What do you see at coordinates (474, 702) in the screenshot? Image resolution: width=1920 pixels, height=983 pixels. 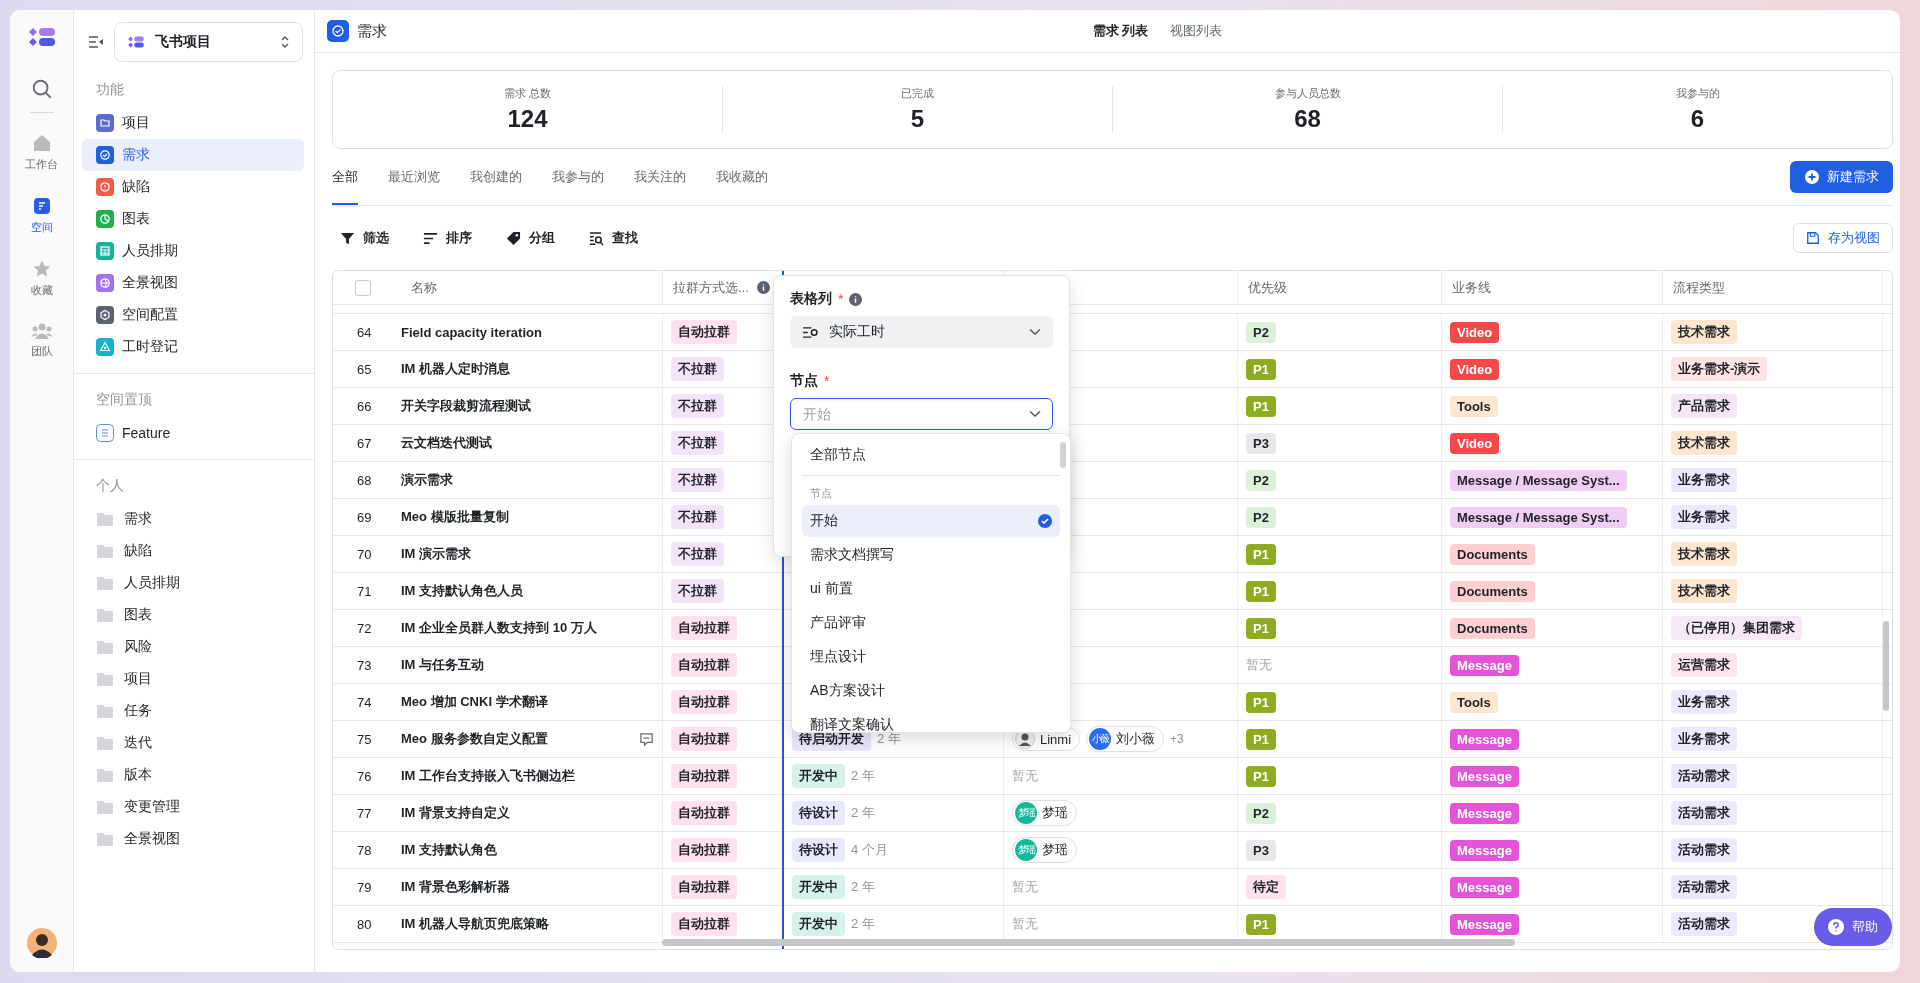 I see `row-title: Meo 增加 CNKI 学术翻译` at bounding box center [474, 702].